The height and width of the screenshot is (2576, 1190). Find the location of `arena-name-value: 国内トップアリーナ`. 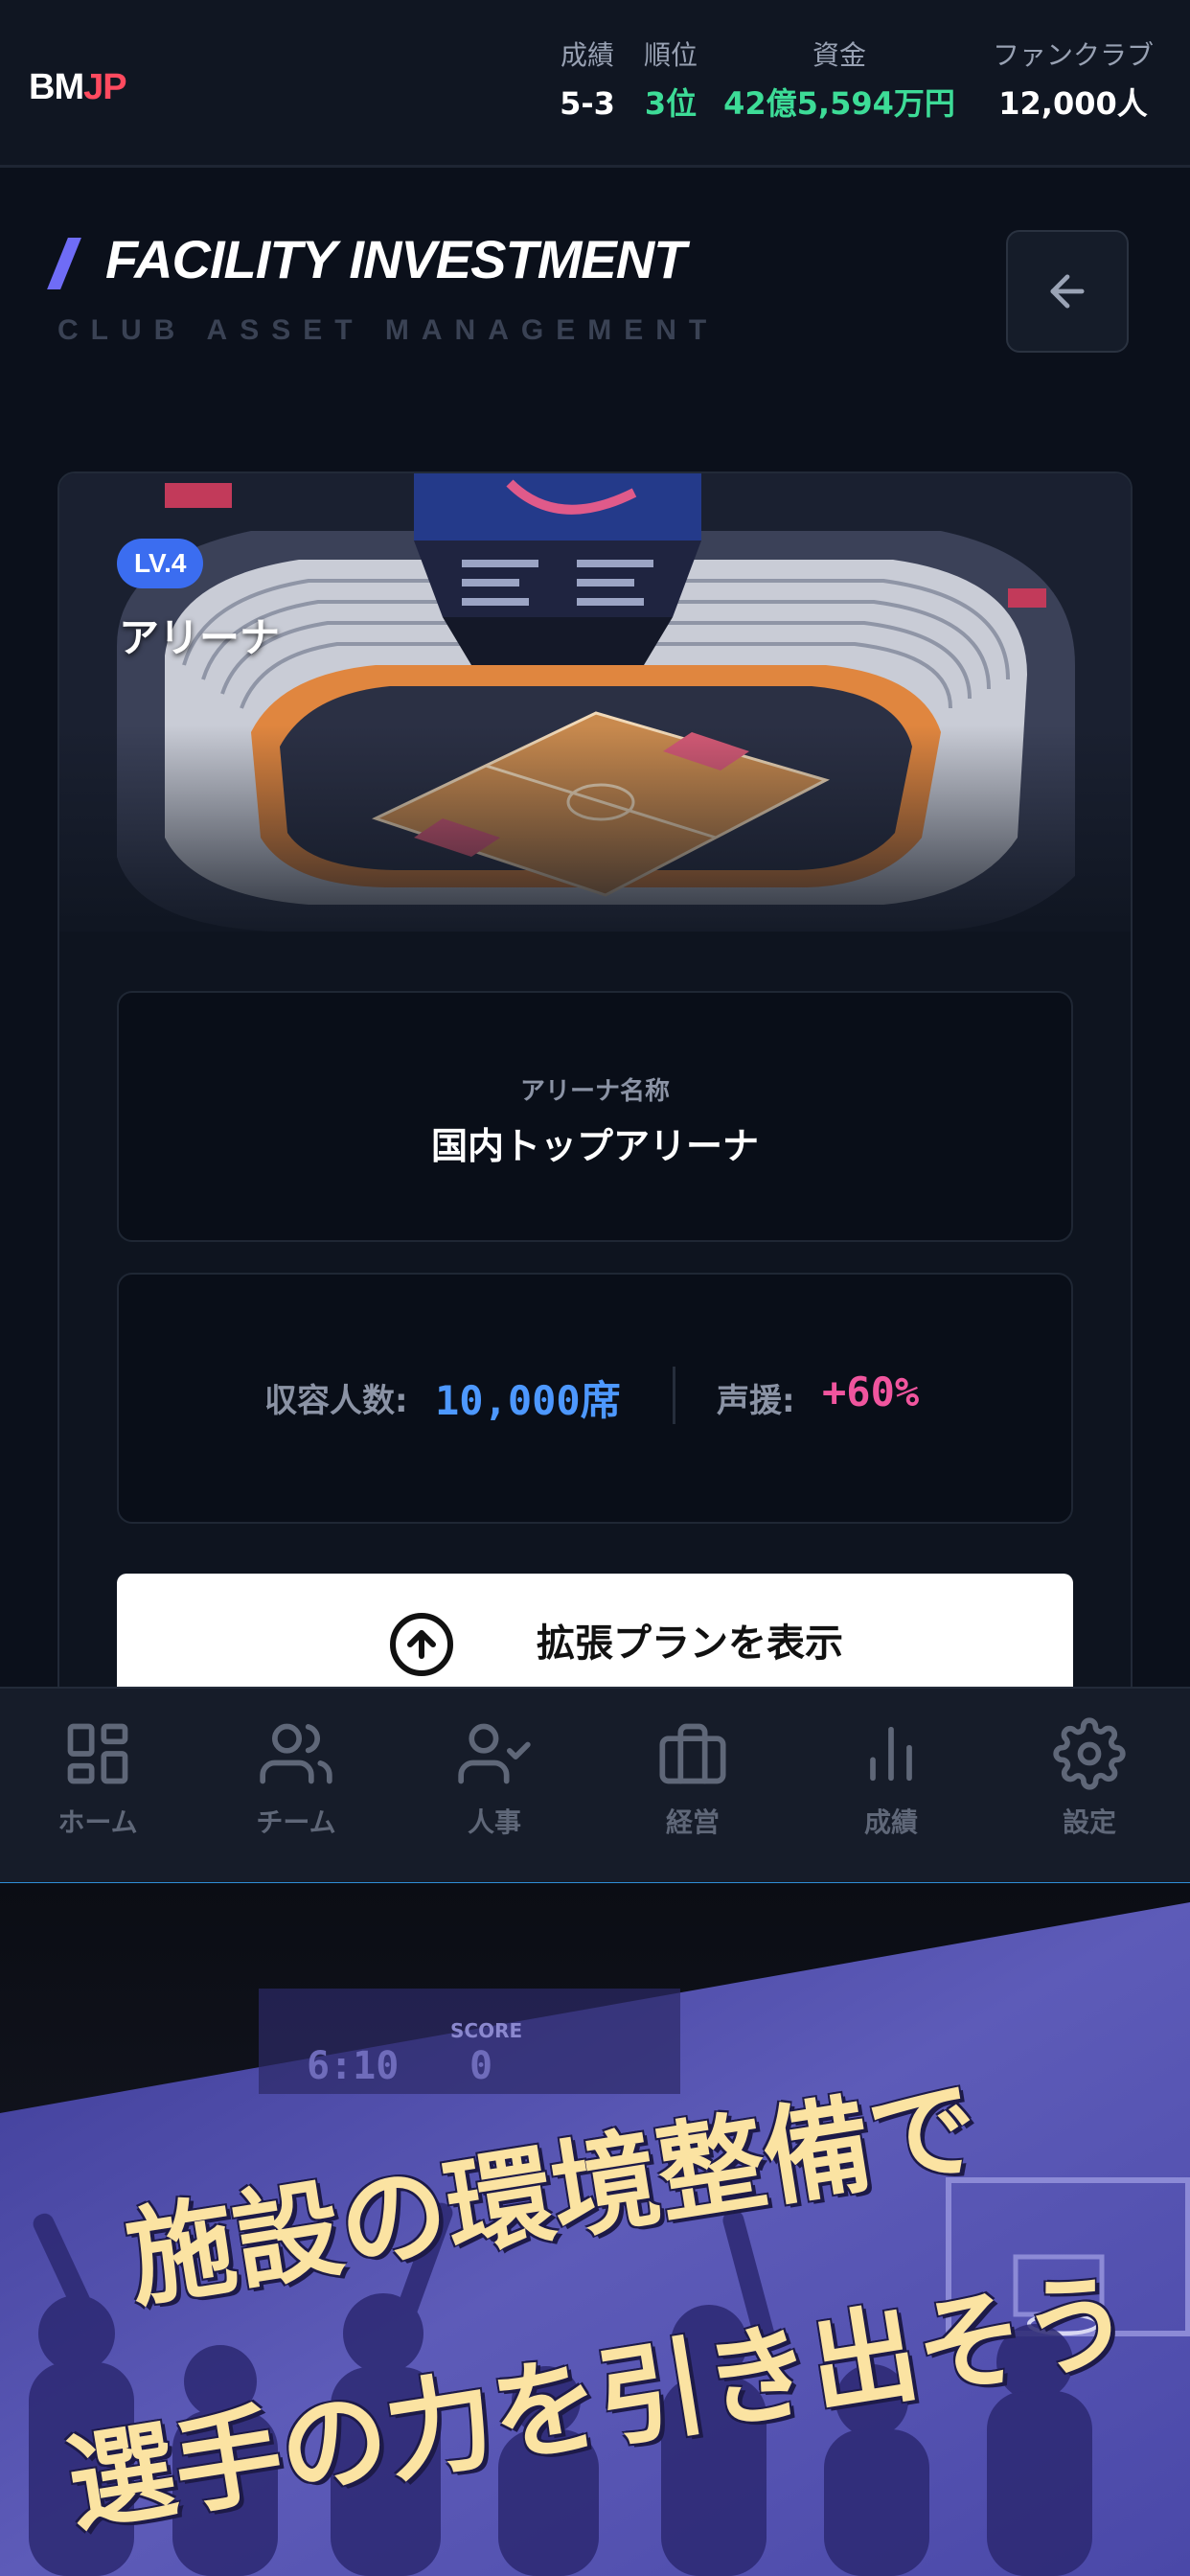

arena-name-value: 国内トップアリーナ is located at coordinates (594, 1146).